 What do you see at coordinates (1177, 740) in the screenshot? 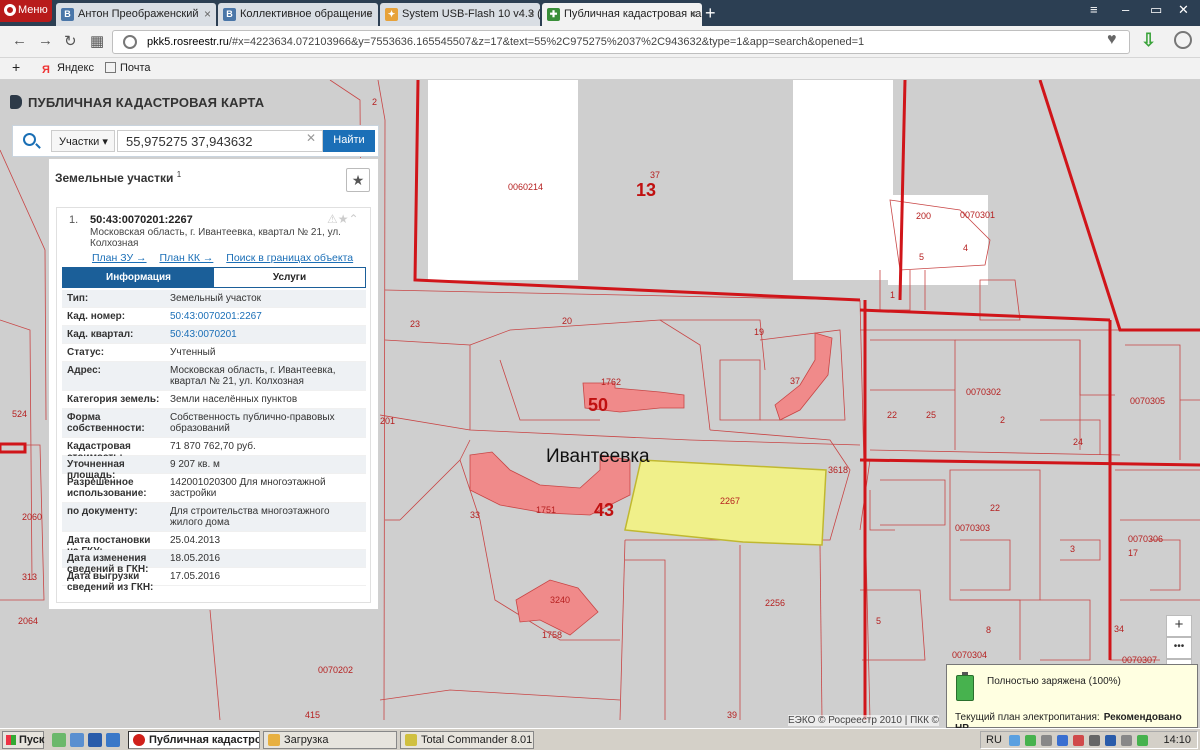
I see `clock: 14:10` at bounding box center [1177, 740].